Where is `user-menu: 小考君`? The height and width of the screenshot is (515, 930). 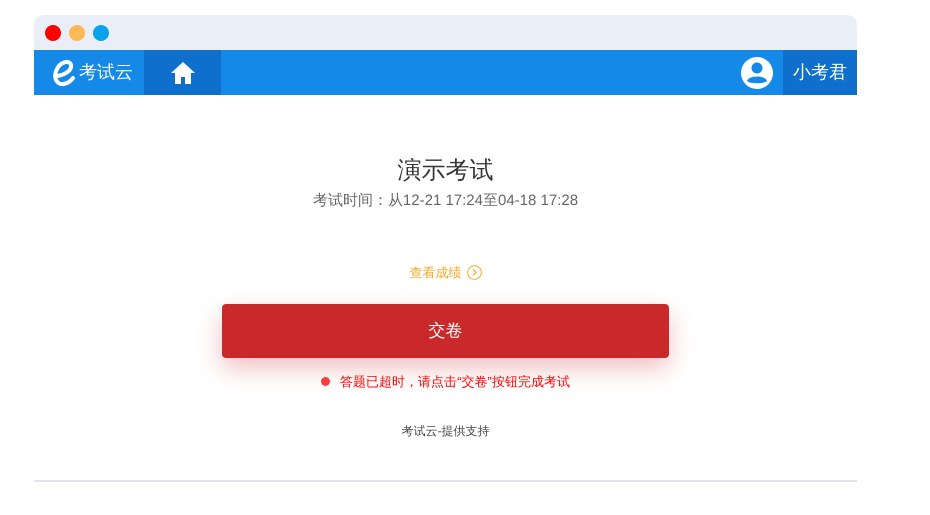
user-menu: 小考君 is located at coordinates (820, 72).